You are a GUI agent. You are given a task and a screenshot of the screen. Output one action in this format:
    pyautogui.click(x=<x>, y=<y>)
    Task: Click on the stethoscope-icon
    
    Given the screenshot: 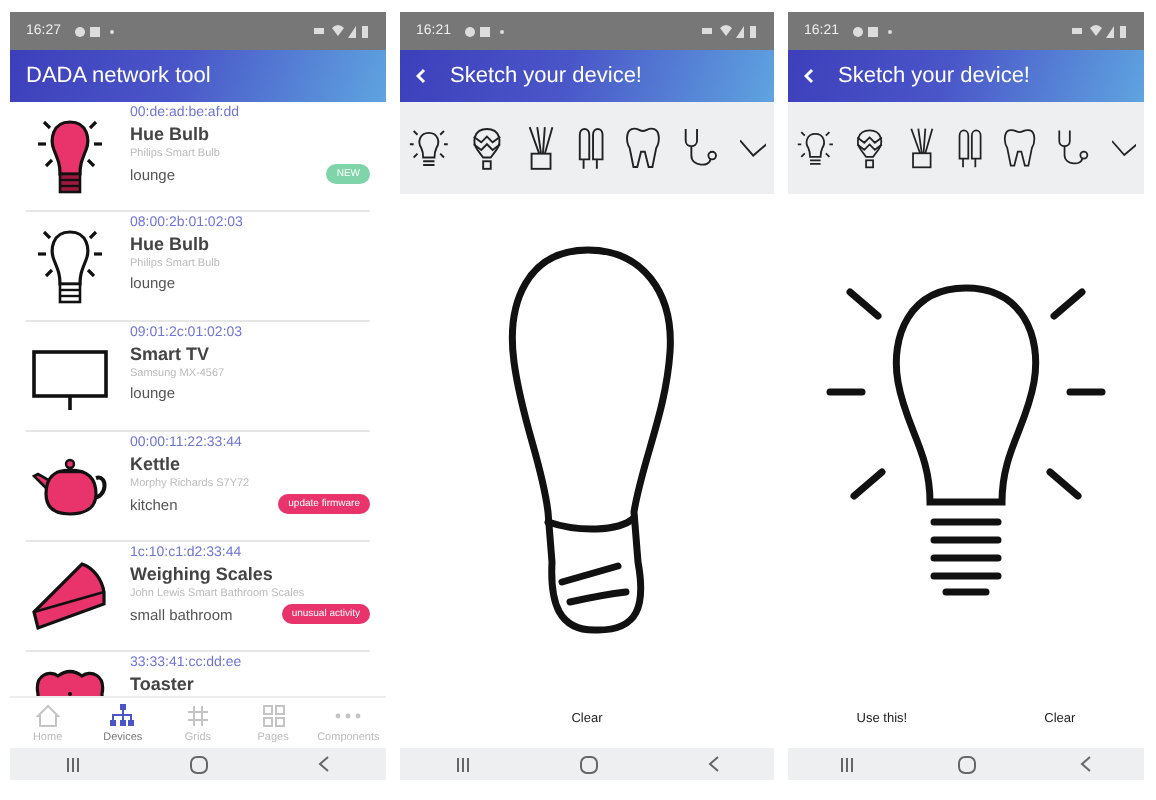 What is the action you would take?
    pyautogui.click(x=700, y=148)
    